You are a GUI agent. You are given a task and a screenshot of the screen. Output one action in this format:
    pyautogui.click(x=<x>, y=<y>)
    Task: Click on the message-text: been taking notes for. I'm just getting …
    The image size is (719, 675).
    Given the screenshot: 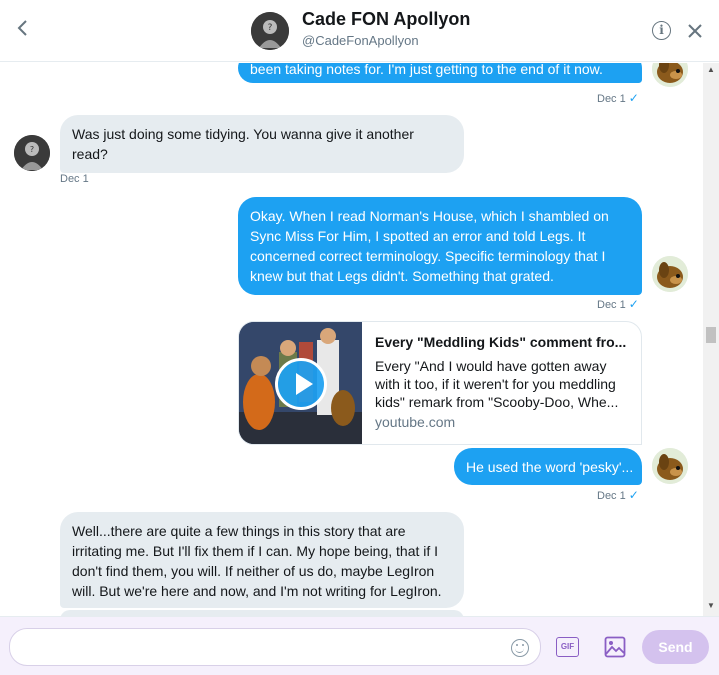 What is the action you would take?
    pyautogui.click(x=426, y=70)
    